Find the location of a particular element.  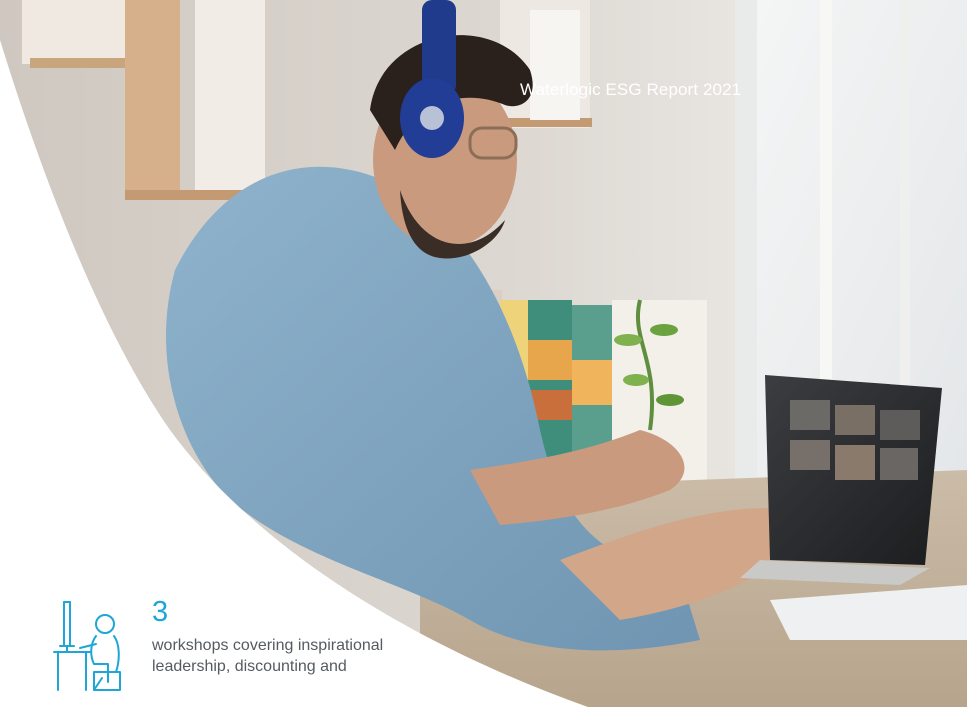

report-title: Waterlogic ESG Report 2021 is located at coordinates (631, 89).